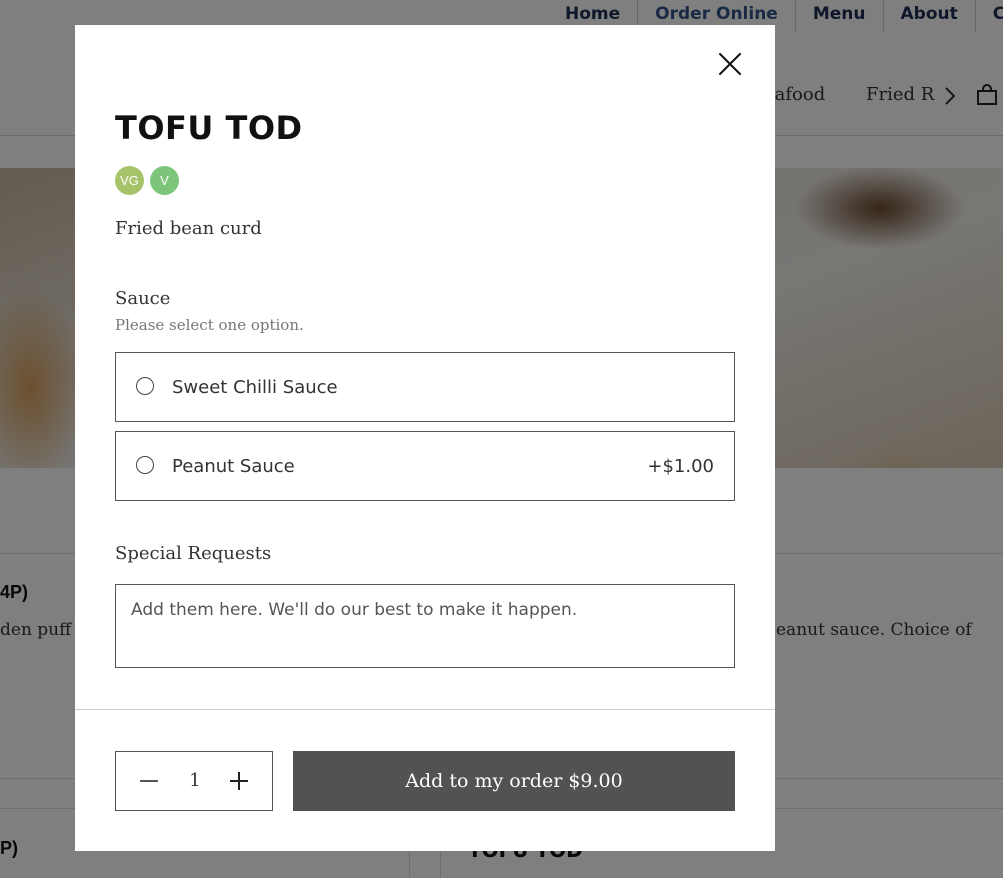 The width and height of the screenshot is (1003, 878). I want to click on item-description: Fried bean curd, so click(188, 228).